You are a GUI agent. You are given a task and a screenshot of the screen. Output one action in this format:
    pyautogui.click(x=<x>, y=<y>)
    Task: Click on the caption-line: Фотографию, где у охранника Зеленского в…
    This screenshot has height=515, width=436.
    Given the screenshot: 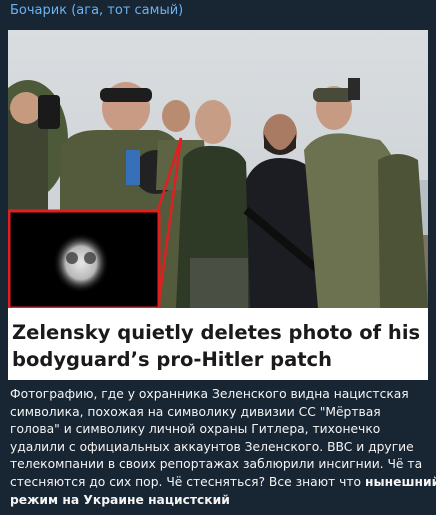 What is the action you would take?
    pyautogui.click(x=209, y=394)
    